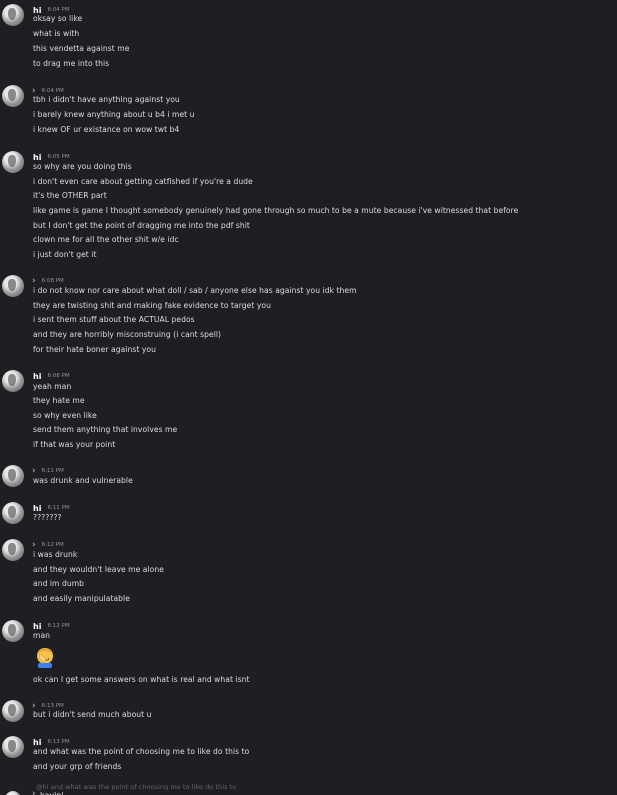 This screenshot has width=617, height=795. What do you see at coordinates (70, 195) in the screenshot?
I see `message-text: it's the OTHER part` at bounding box center [70, 195].